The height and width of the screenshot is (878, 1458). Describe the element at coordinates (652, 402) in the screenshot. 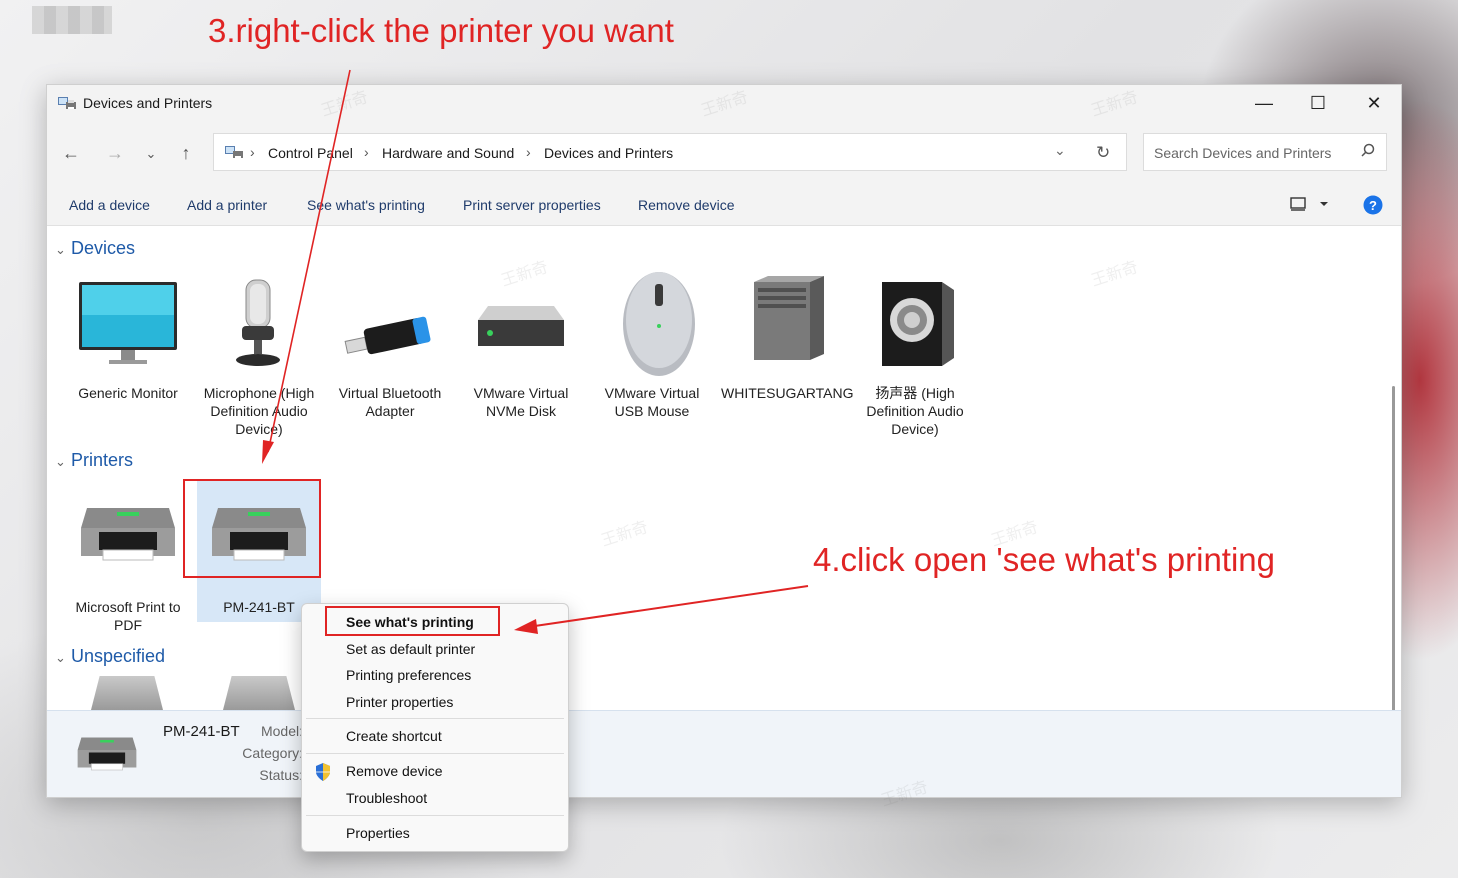

I see `device-label: VMware Virtual USB Mouse` at that location.